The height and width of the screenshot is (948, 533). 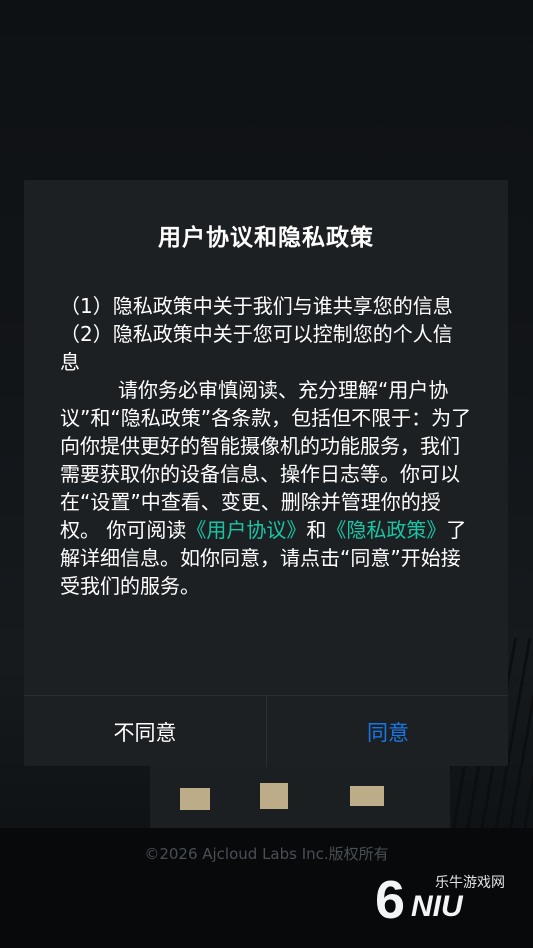 I want to click on agree-button: 同意, so click(x=388, y=731).